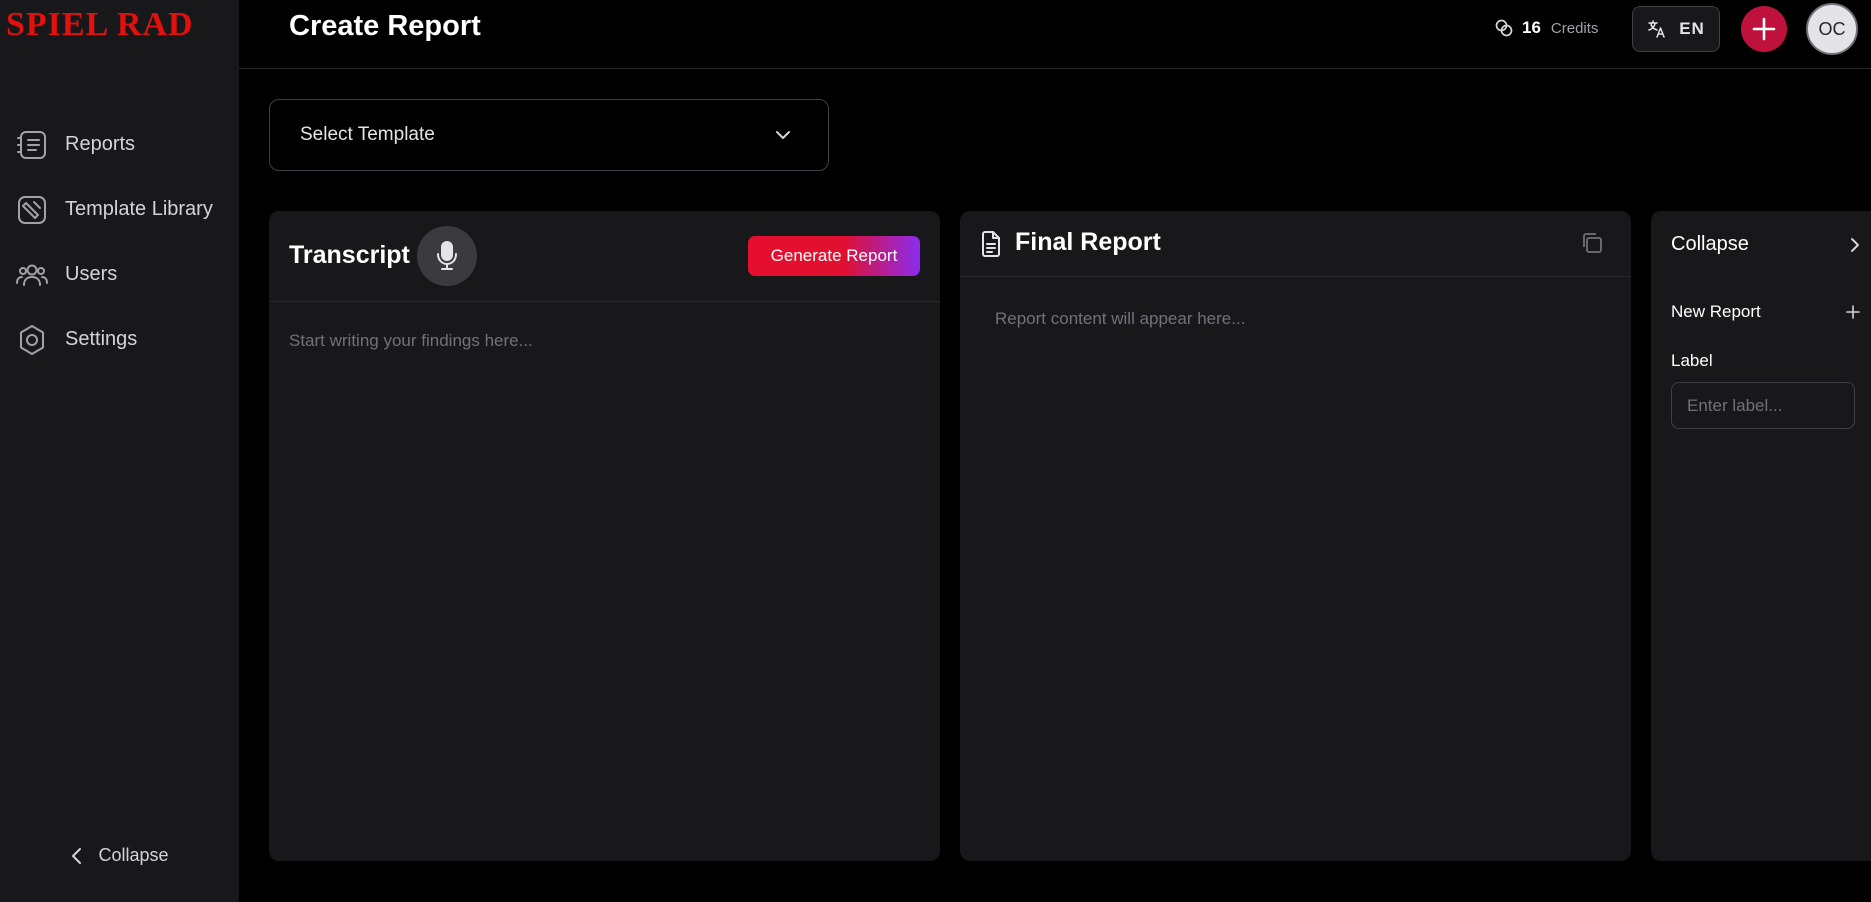  Describe the element at coordinates (91, 274) in the screenshot. I see `sidebar-item-label: Users` at that location.